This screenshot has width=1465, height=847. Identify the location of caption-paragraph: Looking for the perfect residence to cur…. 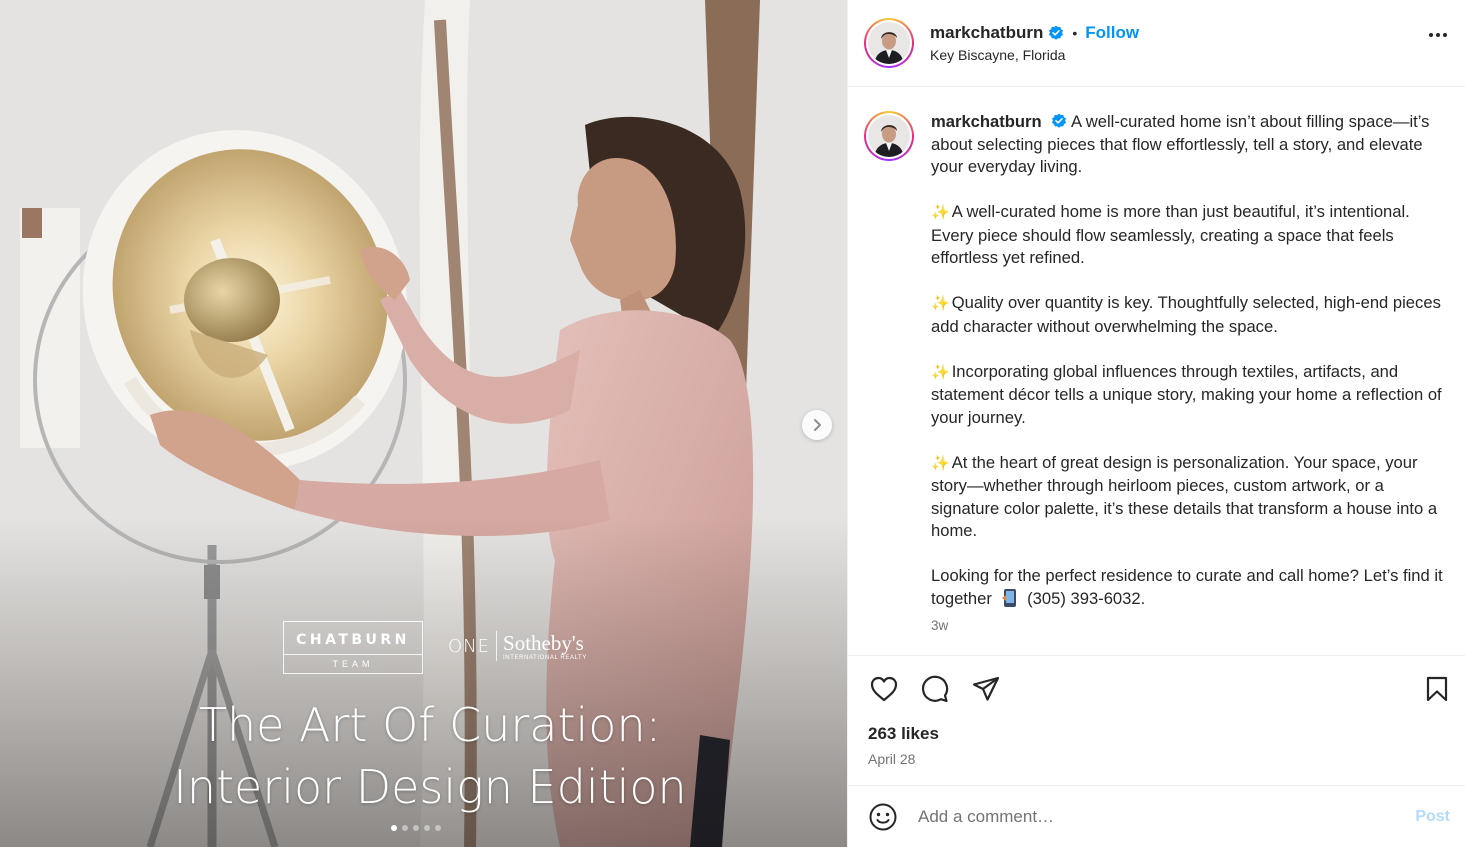
(1190, 587).